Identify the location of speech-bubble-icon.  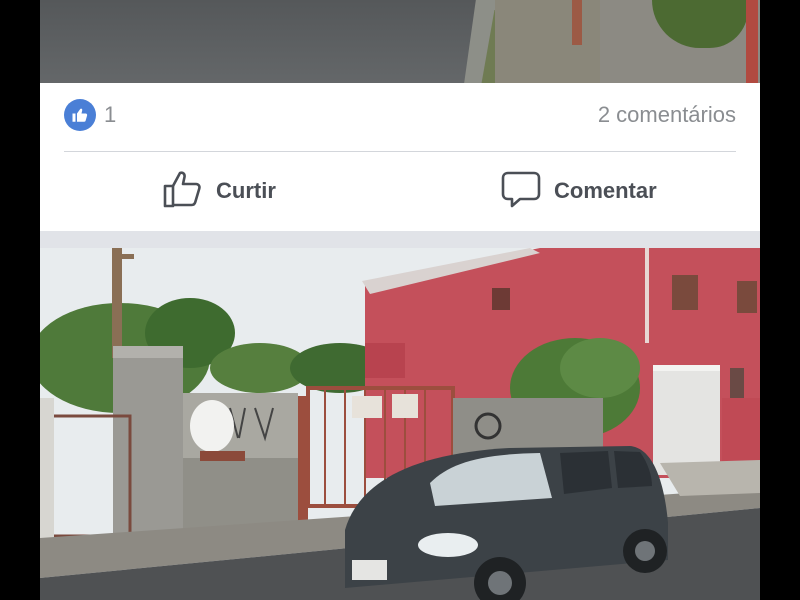
(521, 191).